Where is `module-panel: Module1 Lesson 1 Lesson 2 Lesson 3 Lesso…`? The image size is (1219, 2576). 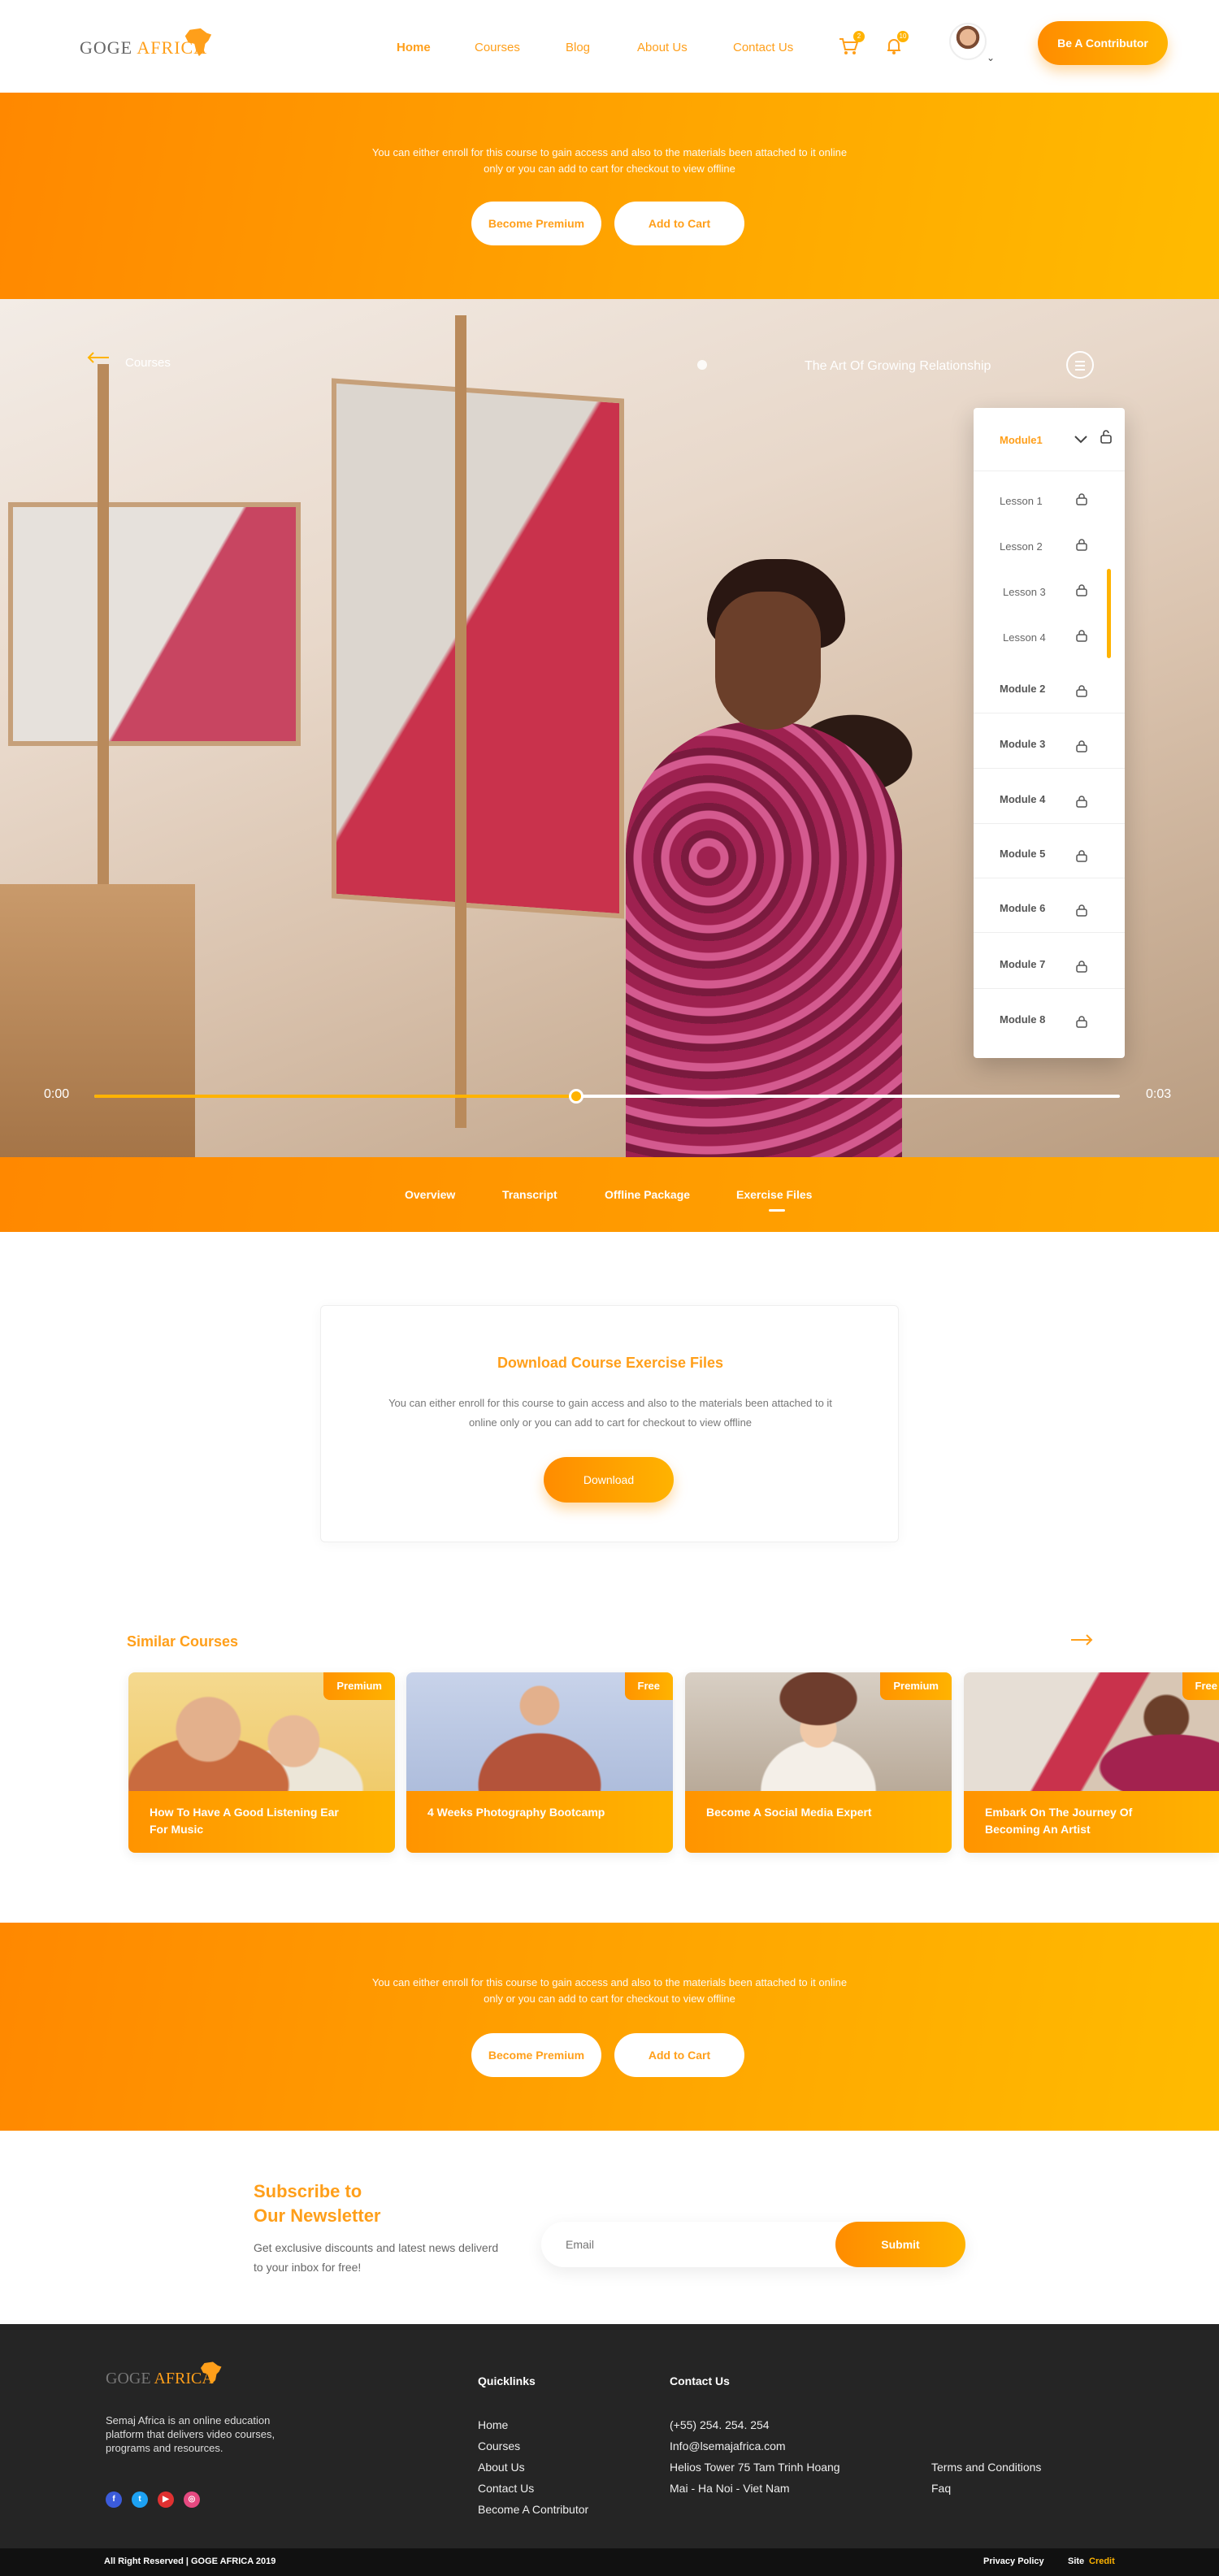 module-panel: Module1 Lesson 1 Lesson 2 Lesson 3 Lesso… is located at coordinates (1049, 733).